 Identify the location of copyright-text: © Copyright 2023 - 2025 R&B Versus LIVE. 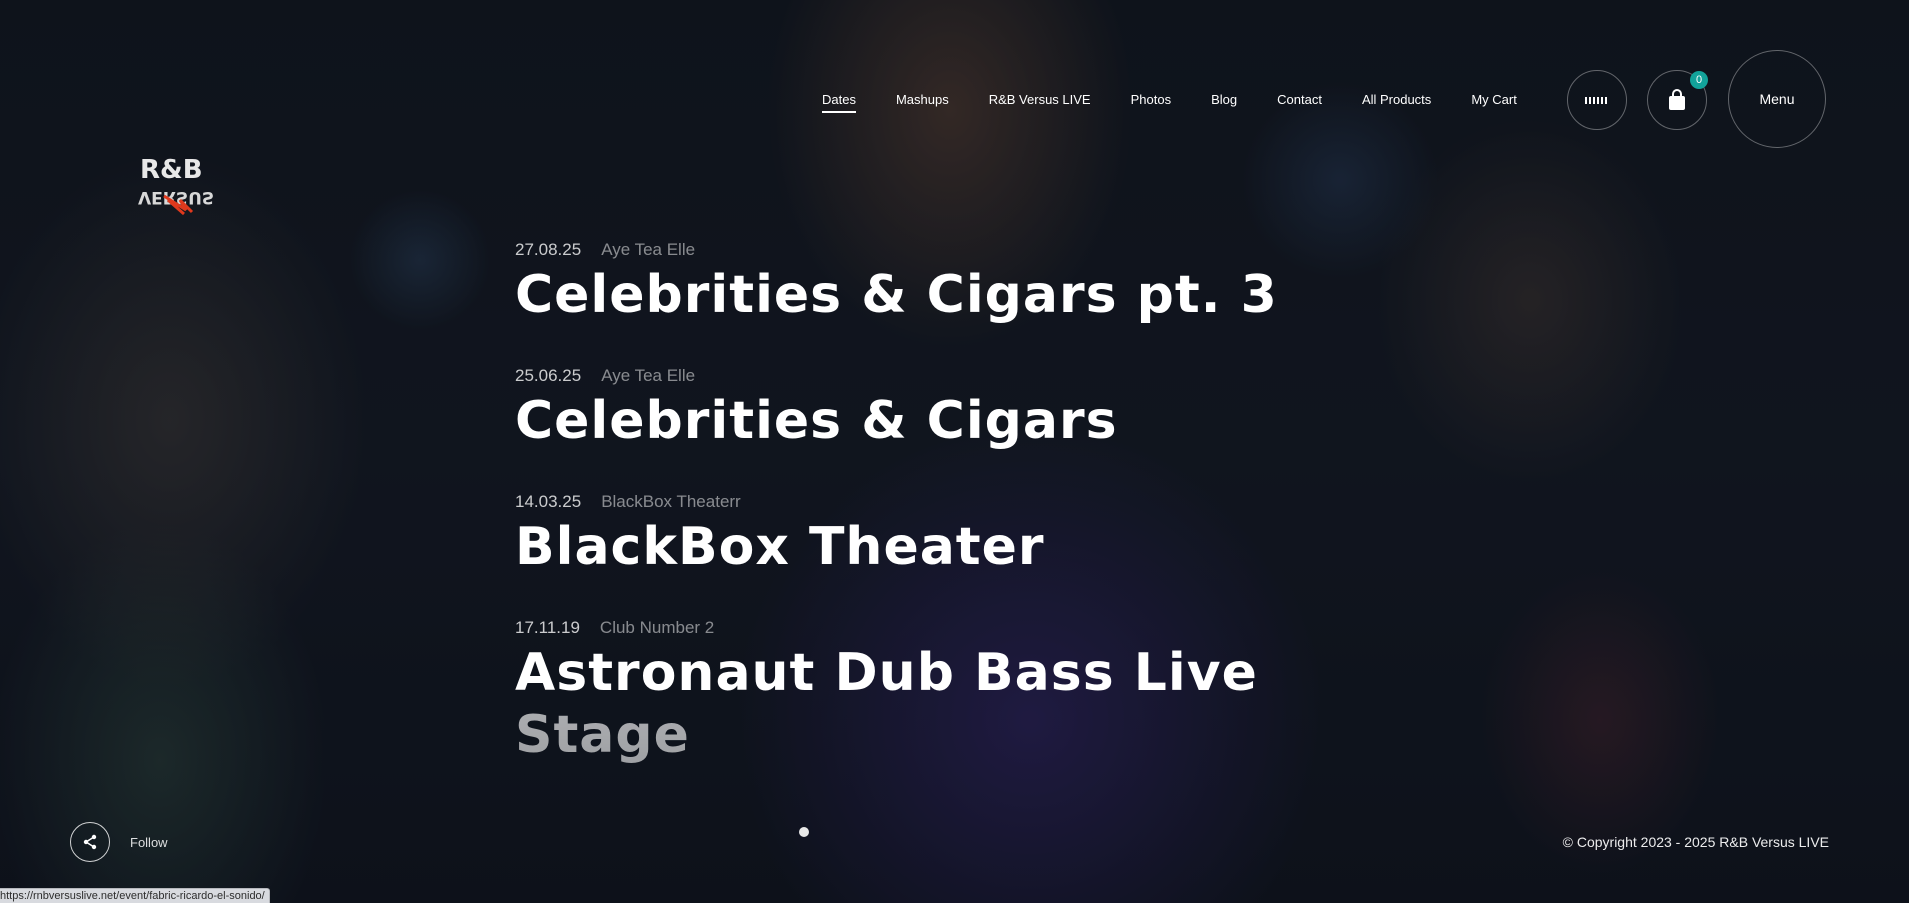
(1695, 842).